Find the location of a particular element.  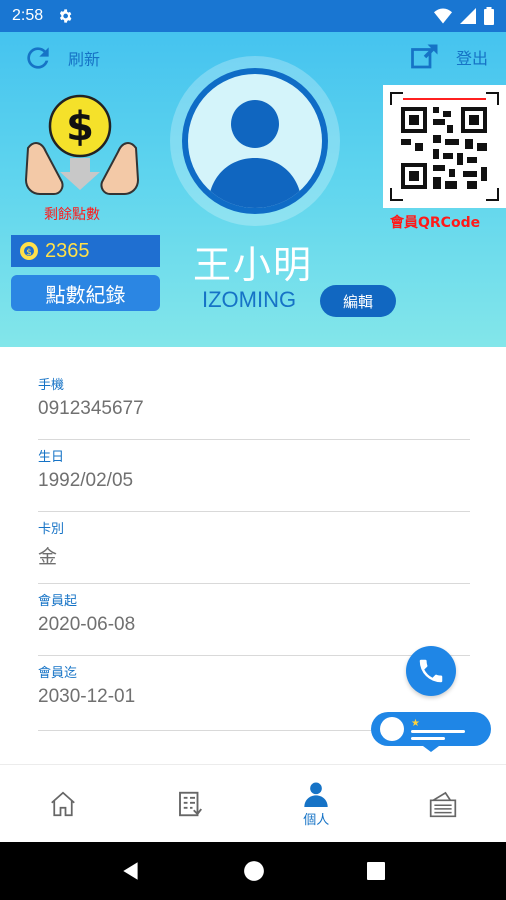

status-icons is located at coordinates (464, 16).